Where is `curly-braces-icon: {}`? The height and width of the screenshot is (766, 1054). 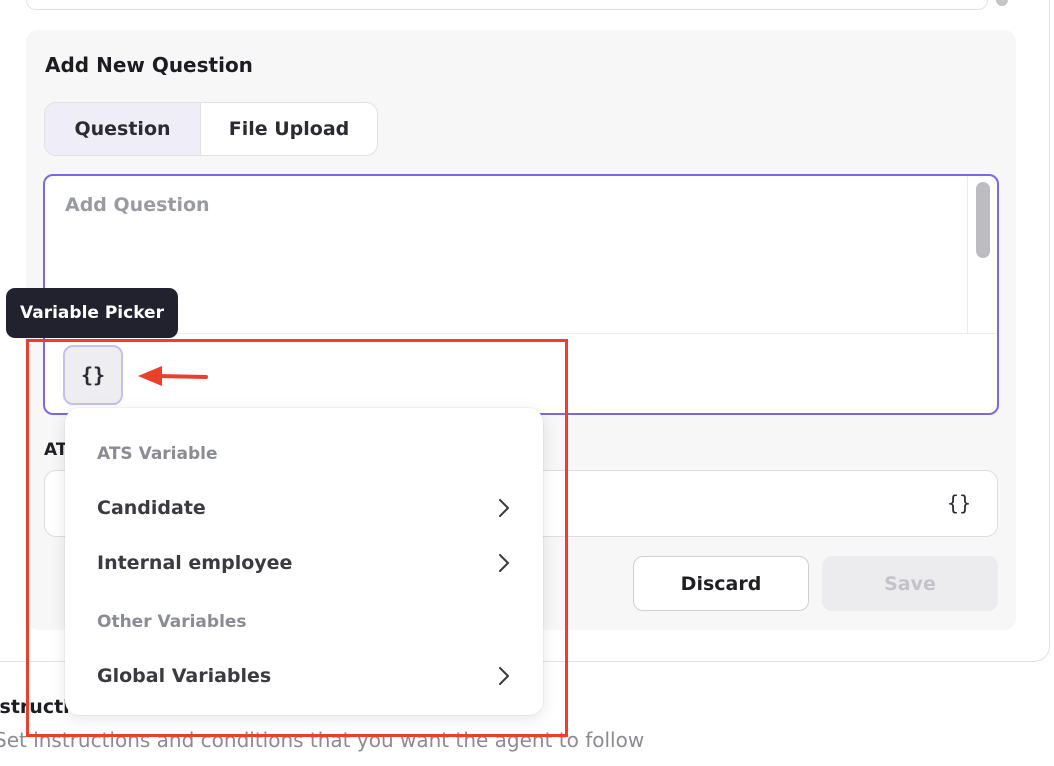 curly-braces-icon: {} is located at coordinates (959, 503).